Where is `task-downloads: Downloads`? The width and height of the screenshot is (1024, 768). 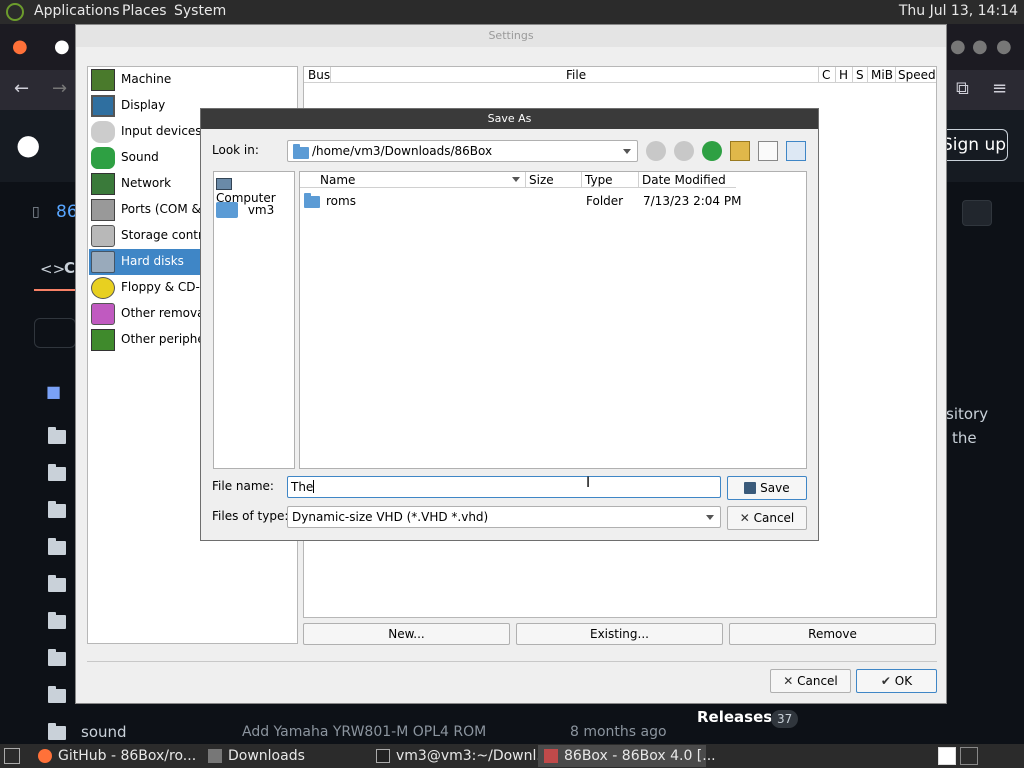
task-downloads: Downloads is located at coordinates (283, 756).